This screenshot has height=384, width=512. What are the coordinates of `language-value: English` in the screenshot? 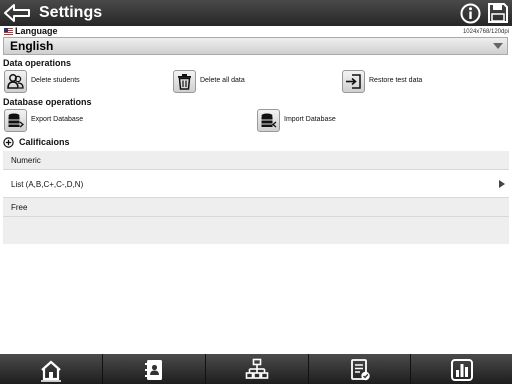 It's located at (32, 46).